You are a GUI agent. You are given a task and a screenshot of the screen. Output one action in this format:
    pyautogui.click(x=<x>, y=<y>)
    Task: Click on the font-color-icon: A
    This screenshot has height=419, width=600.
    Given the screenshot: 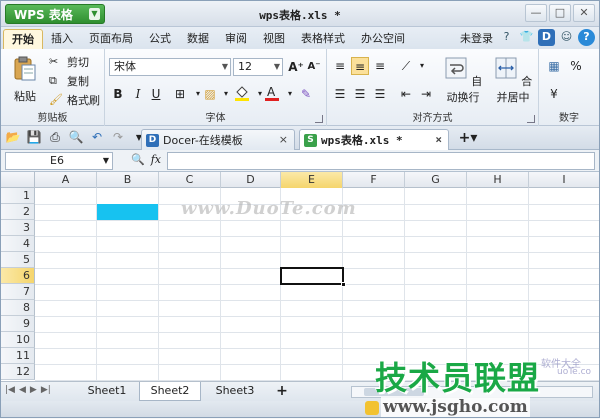 What is the action you would take?
    pyautogui.click(x=272, y=94)
    